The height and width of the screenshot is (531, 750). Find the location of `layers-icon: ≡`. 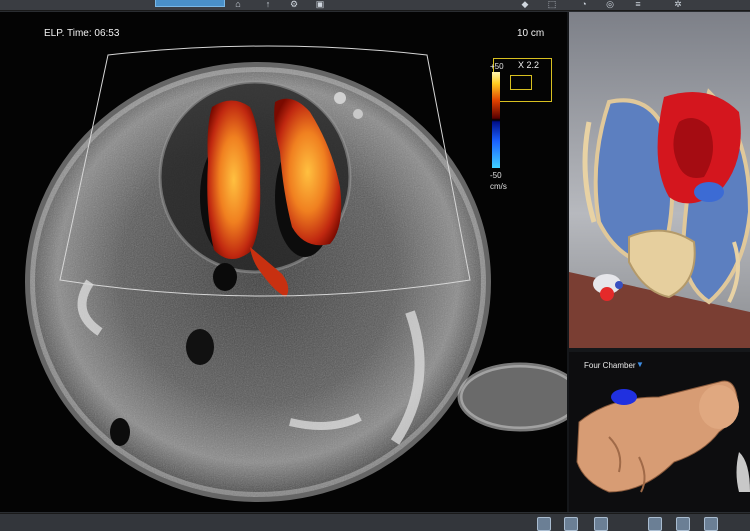

layers-icon: ≡ is located at coordinates (638, 4).